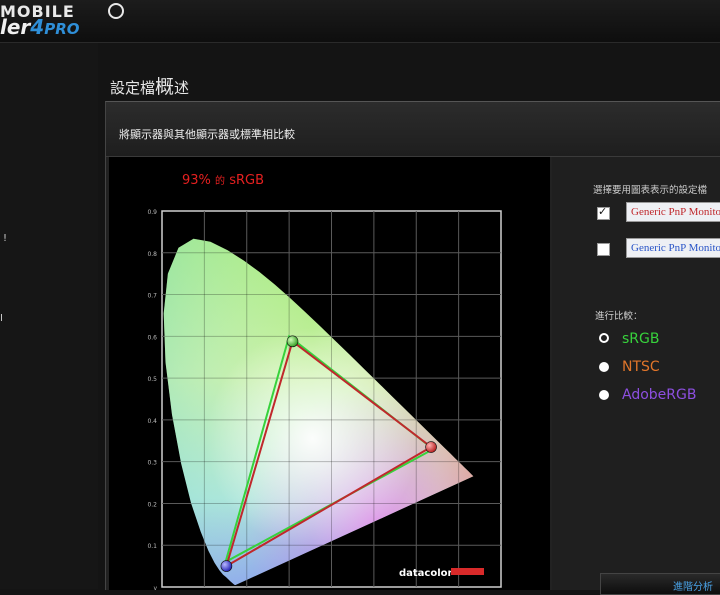 This screenshot has width=720, height=595. Describe the element at coordinates (152, 504) in the screenshot. I see `y-tick-label: 0.2` at that location.